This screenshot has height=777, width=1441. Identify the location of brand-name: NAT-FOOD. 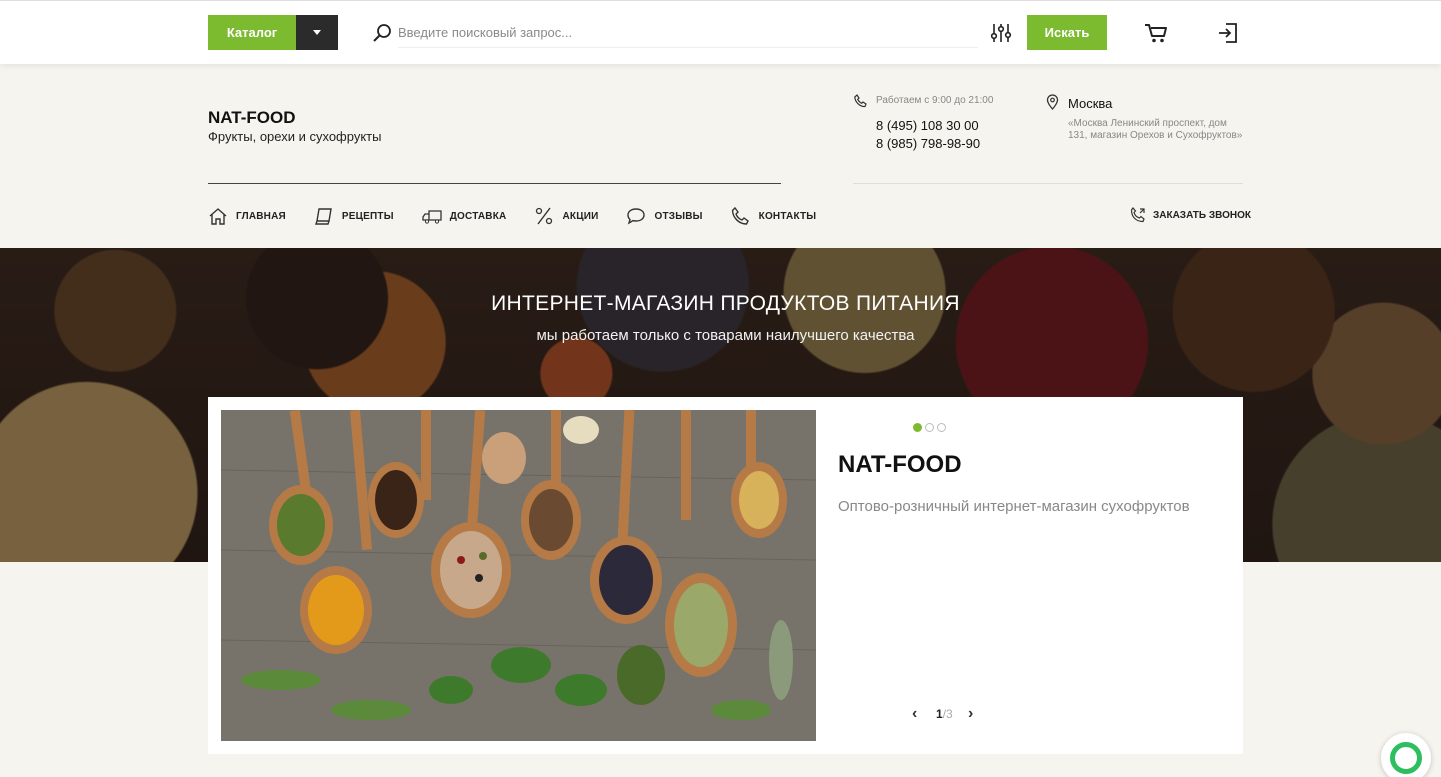
(252, 118).